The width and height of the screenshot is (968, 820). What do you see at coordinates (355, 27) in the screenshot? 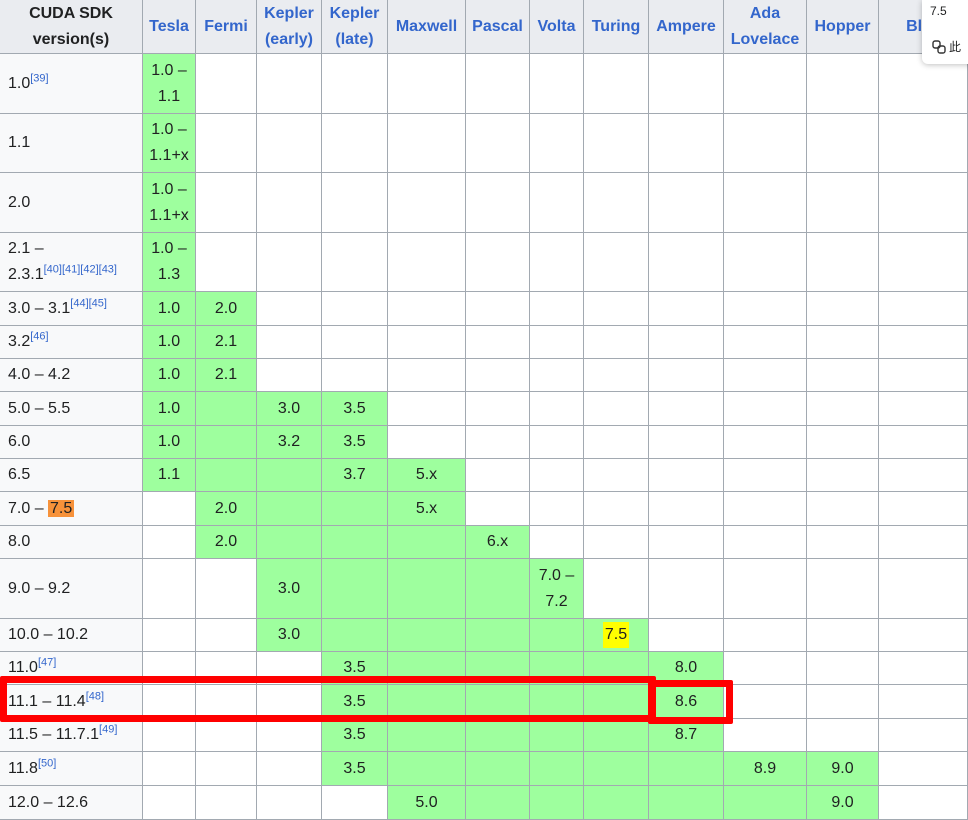
I see `column-header-kepler--late-: Kepler (late)` at bounding box center [355, 27].